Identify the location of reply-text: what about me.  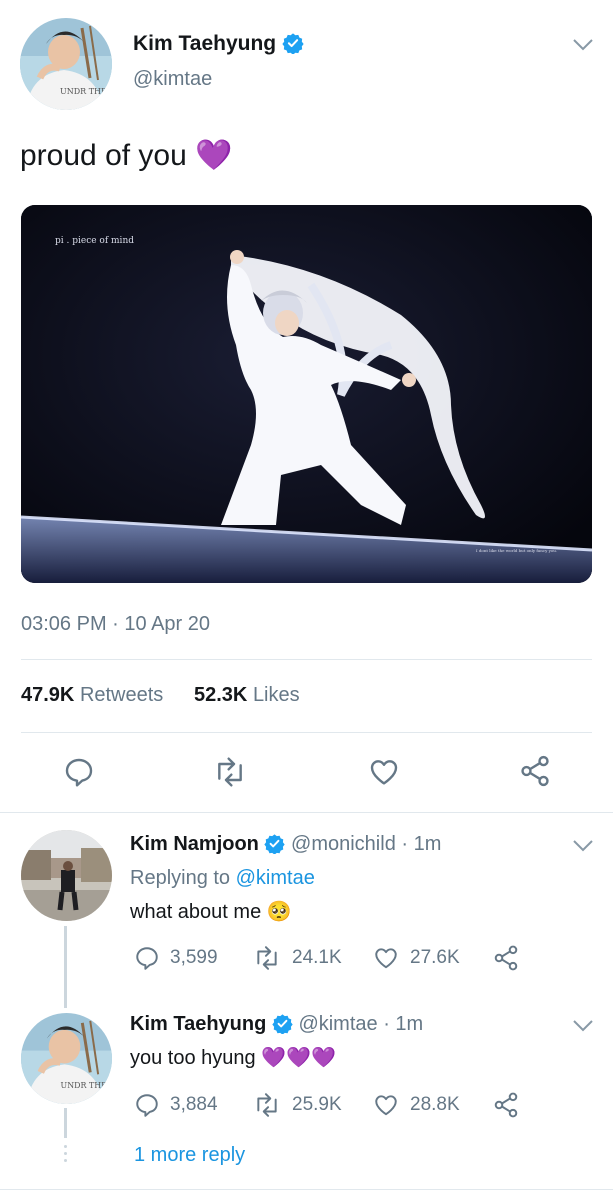
(196, 912).